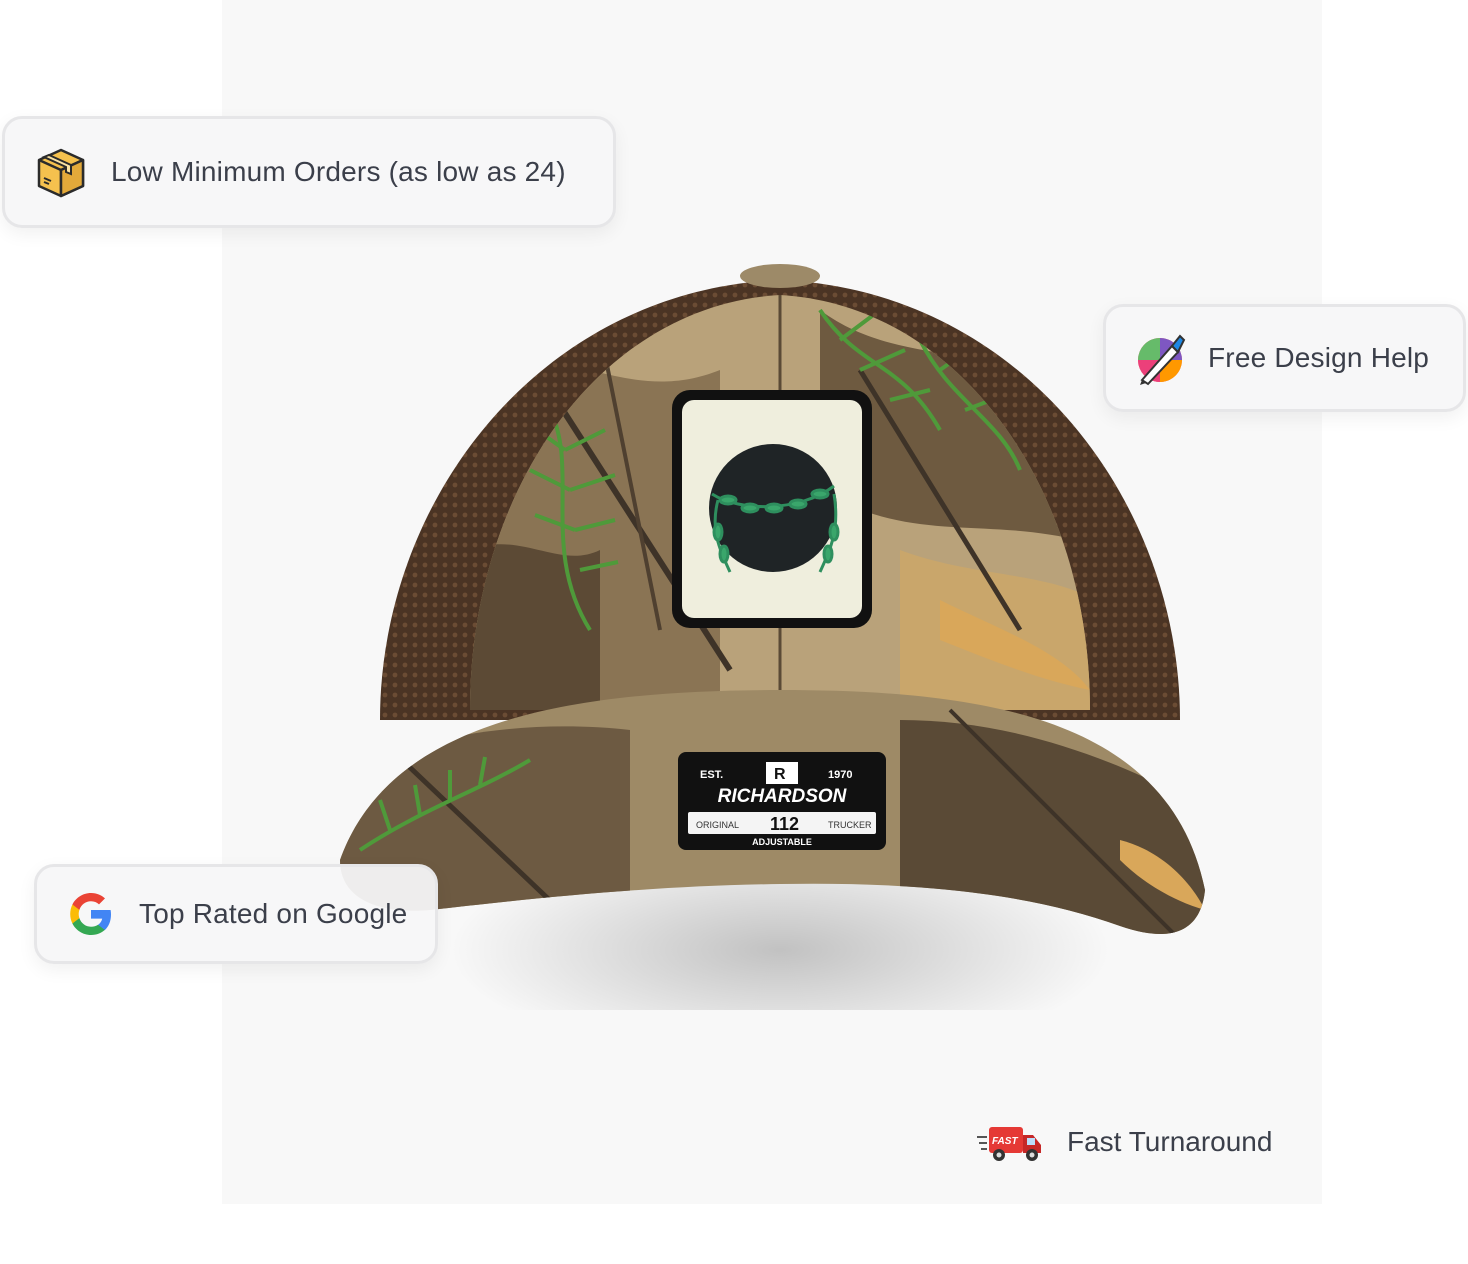 This screenshot has width=1468, height=1264. I want to click on feature-label: Fast Turnaround, so click(1170, 1141).